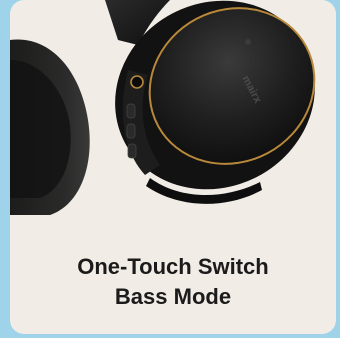 The image size is (340, 338). Describe the element at coordinates (173, 296) in the screenshot. I see `feature-title-line-2: Bass Mode` at that location.